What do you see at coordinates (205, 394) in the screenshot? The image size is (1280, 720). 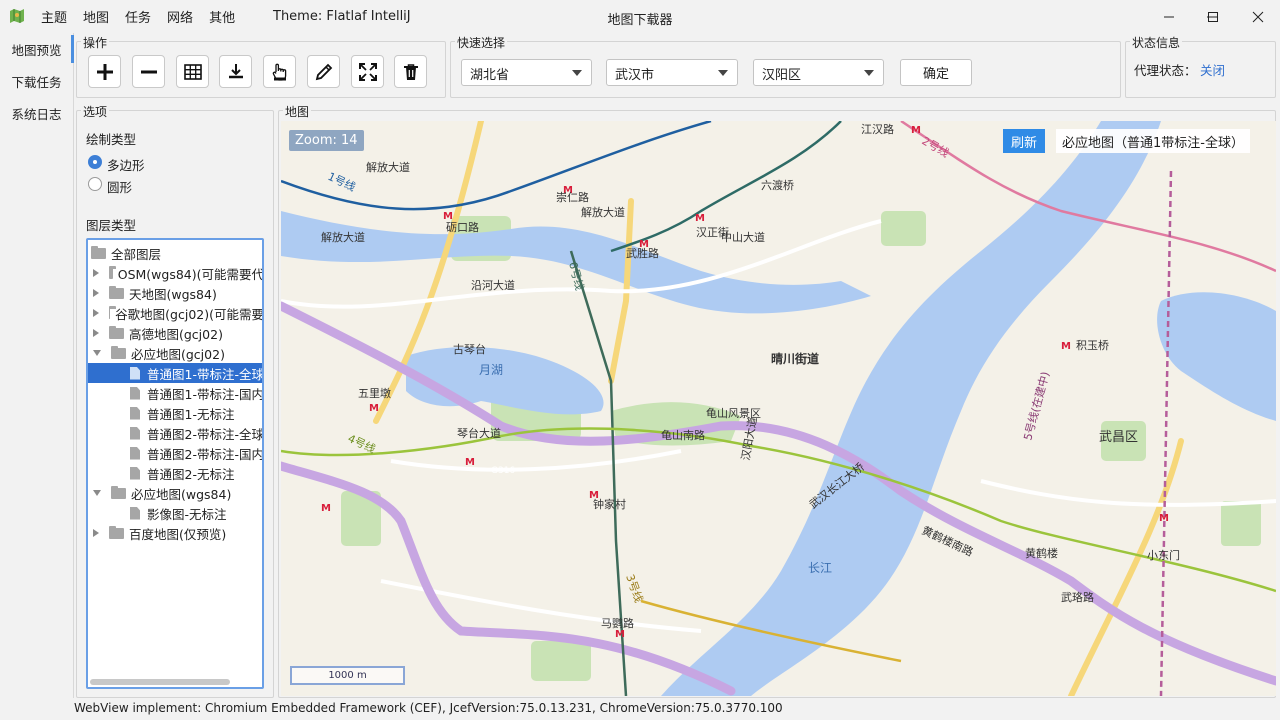 I see `tree-leaf-label: 普通图1-带标注-国内` at bounding box center [205, 394].